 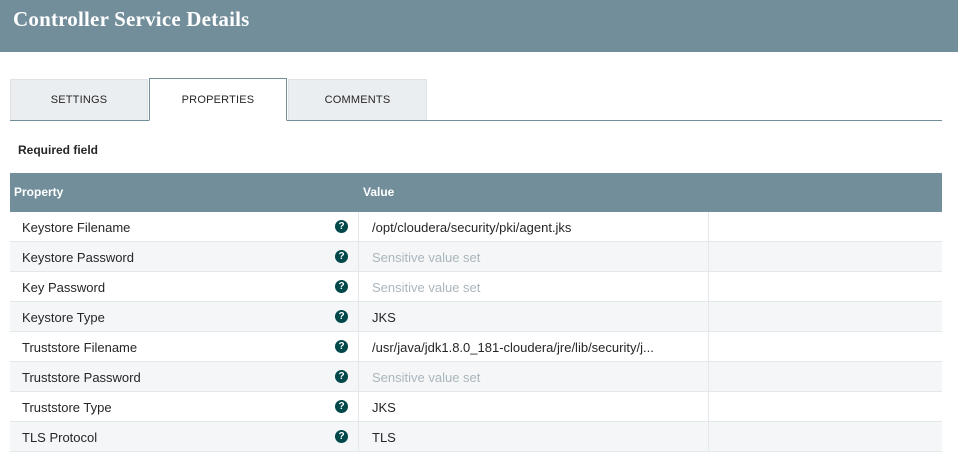 I want to click on property-name: Truststore Filename, so click(x=80, y=347).